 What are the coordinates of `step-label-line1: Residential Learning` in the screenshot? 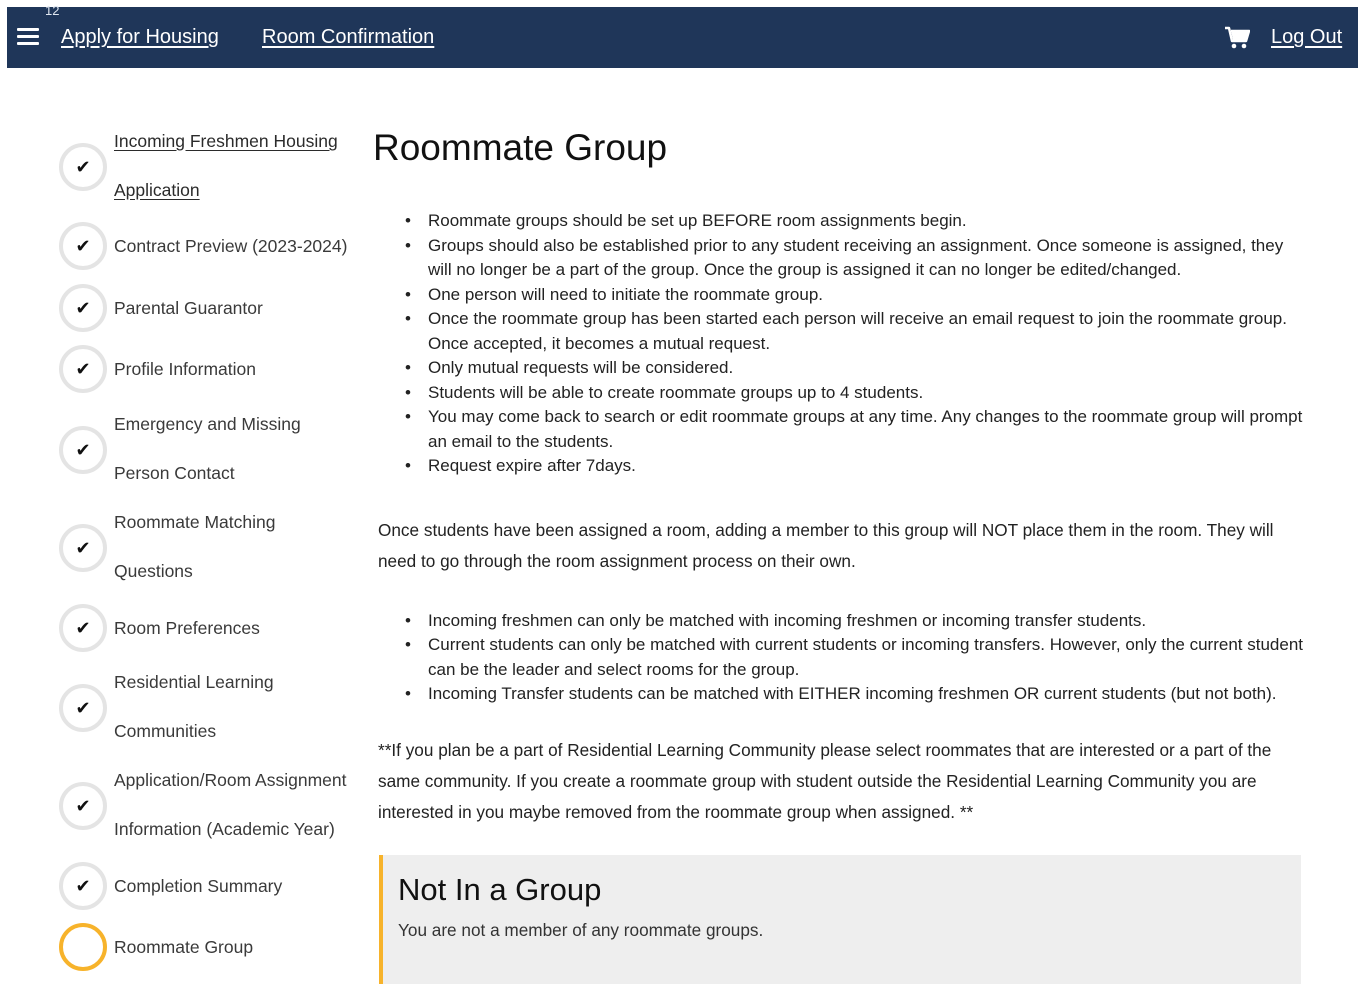 It's located at (239, 682).